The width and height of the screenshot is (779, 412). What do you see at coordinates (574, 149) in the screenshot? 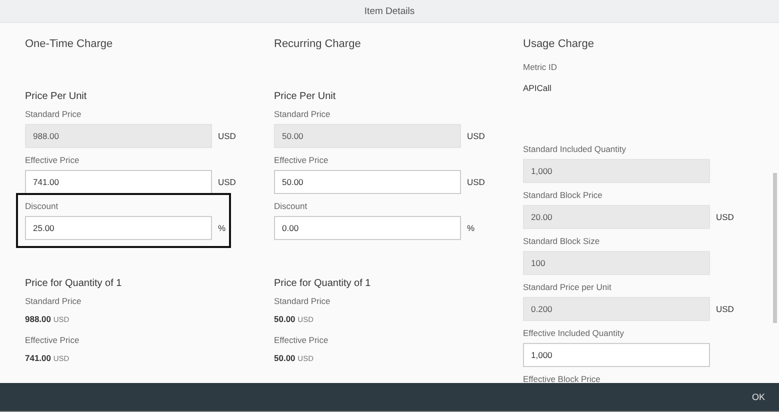
I see `field-label: Standard Included Quantity` at bounding box center [574, 149].